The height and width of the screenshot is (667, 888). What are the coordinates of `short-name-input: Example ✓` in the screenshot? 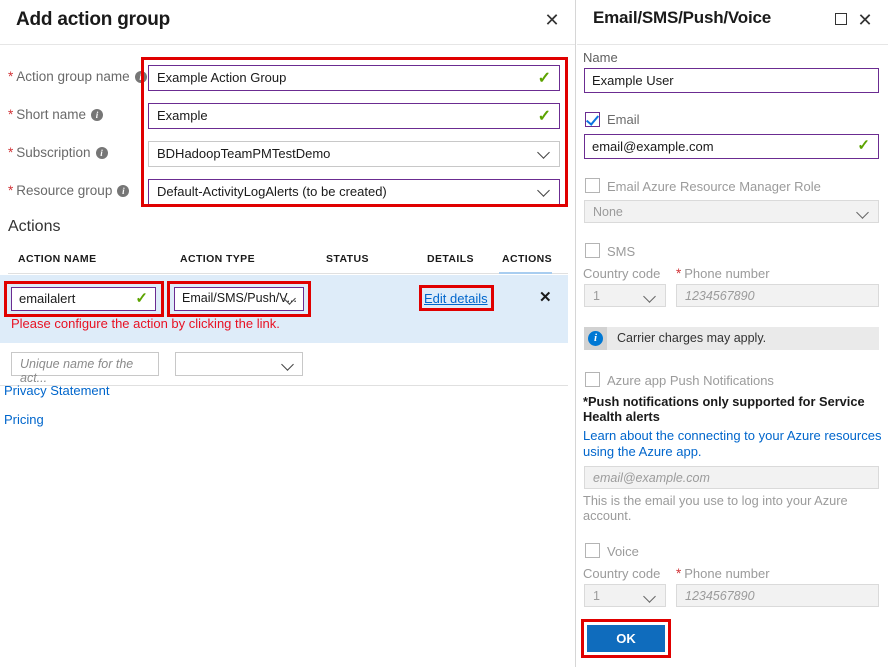 It's located at (354, 116).